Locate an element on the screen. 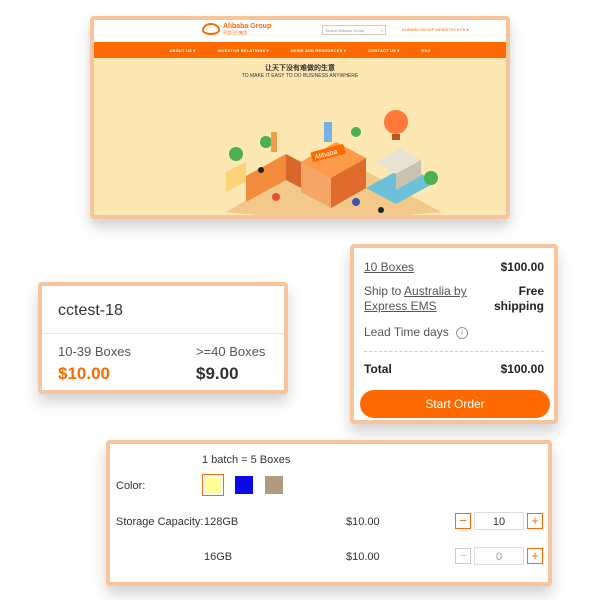 The width and height of the screenshot is (600, 600). color-label: Color: is located at coordinates (131, 486).